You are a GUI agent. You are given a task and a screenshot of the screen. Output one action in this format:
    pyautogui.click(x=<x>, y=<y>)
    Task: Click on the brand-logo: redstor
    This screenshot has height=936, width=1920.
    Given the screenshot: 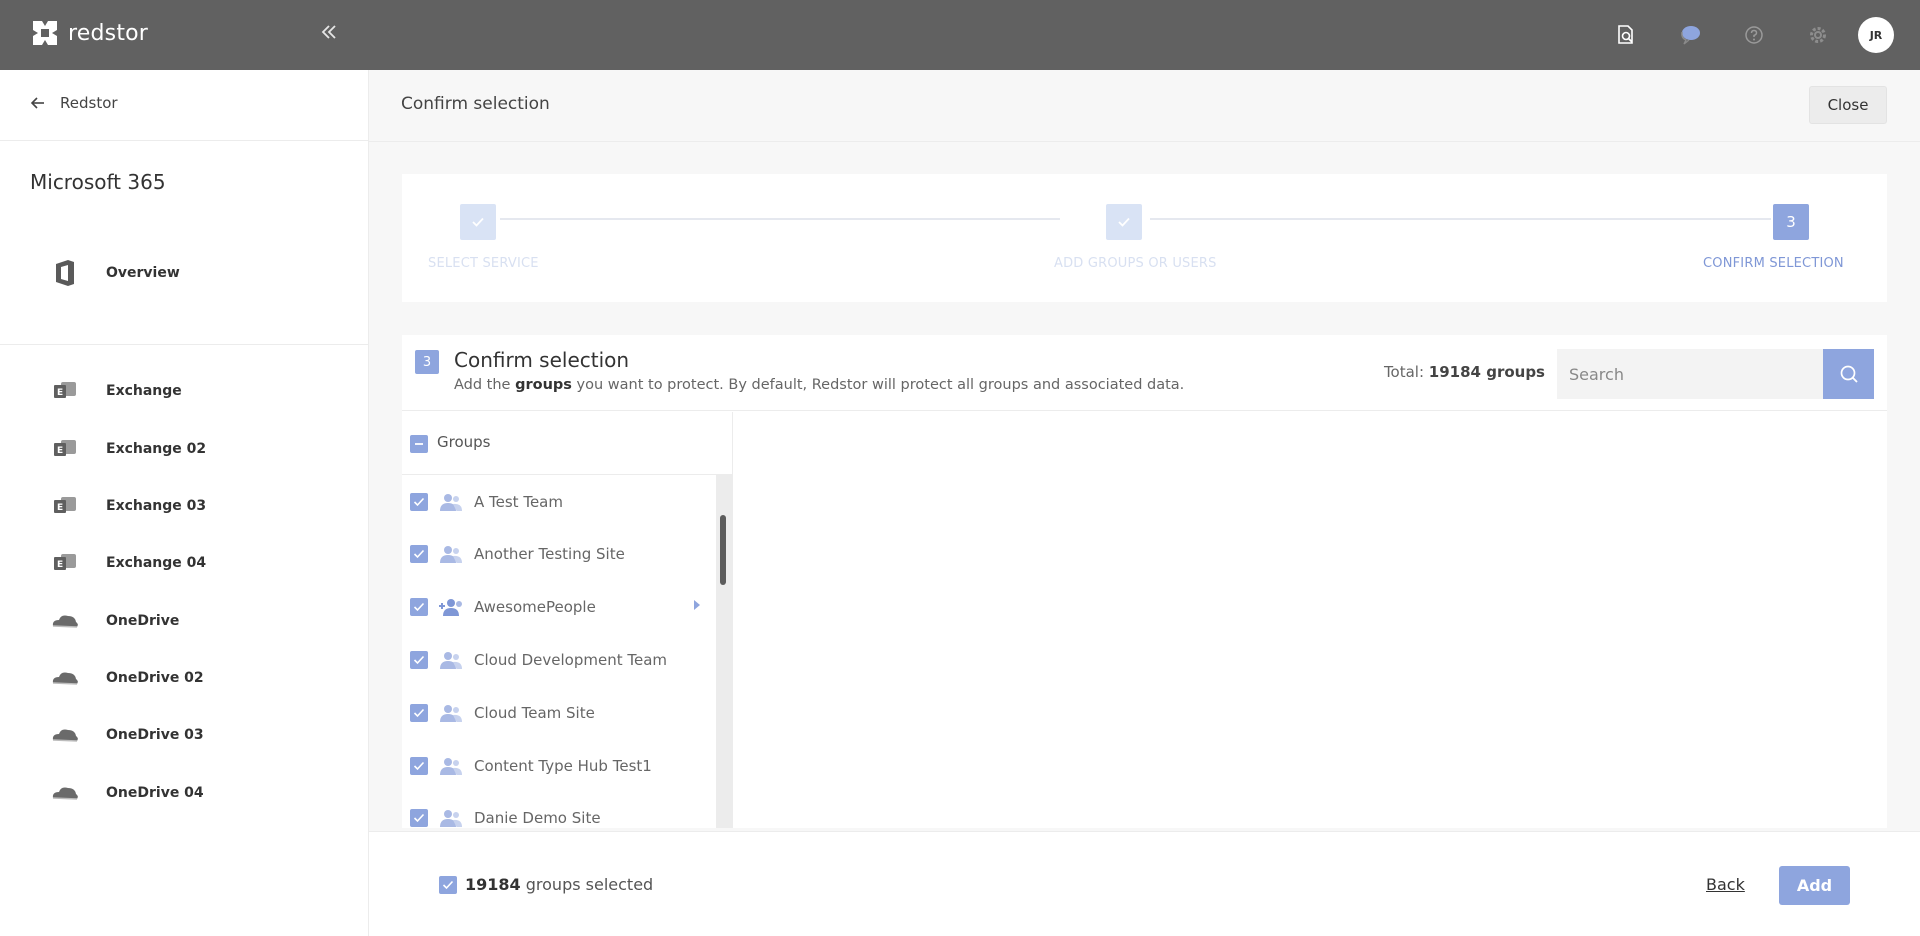 What is the action you would take?
    pyautogui.click(x=89, y=33)
    